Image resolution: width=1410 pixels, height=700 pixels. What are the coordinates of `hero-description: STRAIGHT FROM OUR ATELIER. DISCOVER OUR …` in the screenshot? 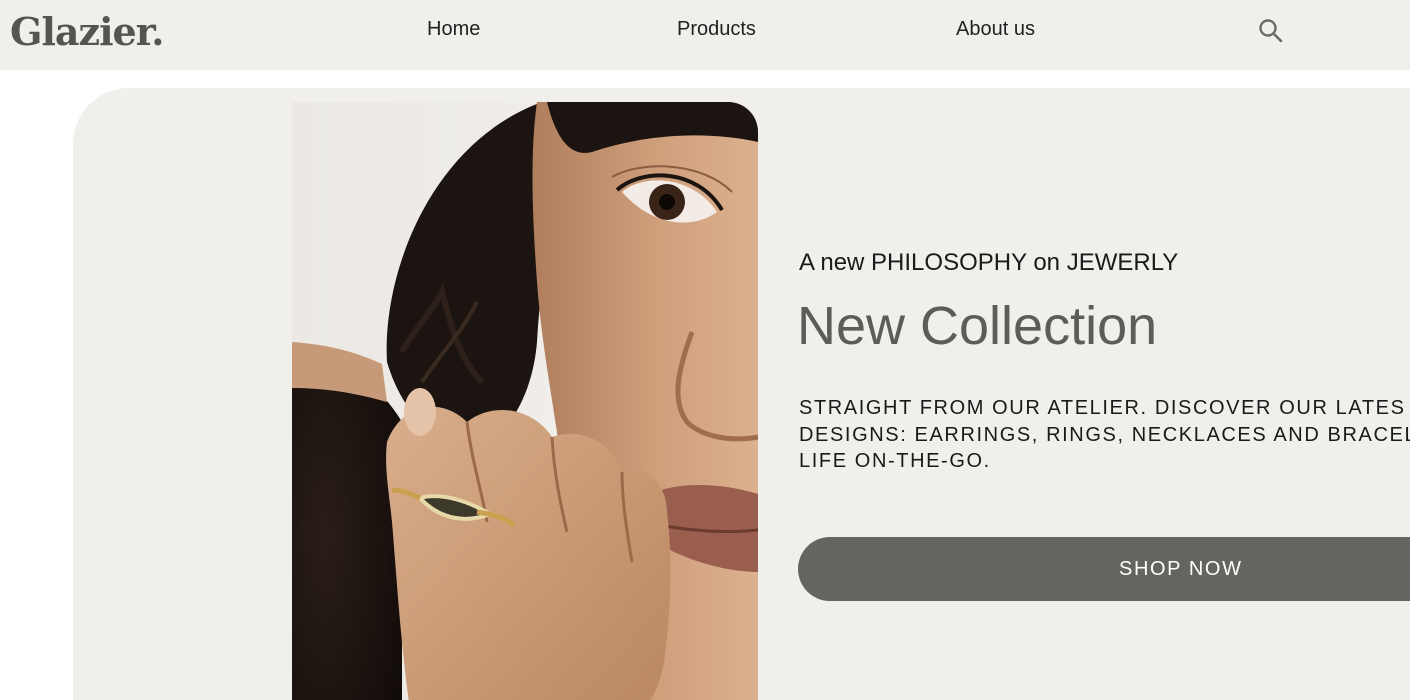 It's located at (1104, 435).